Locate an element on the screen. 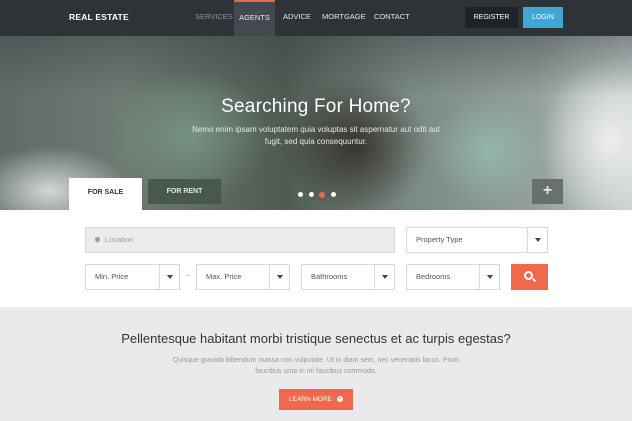 The image size is (632, 421). plus-icon: + is located at coordinates (547, 190).